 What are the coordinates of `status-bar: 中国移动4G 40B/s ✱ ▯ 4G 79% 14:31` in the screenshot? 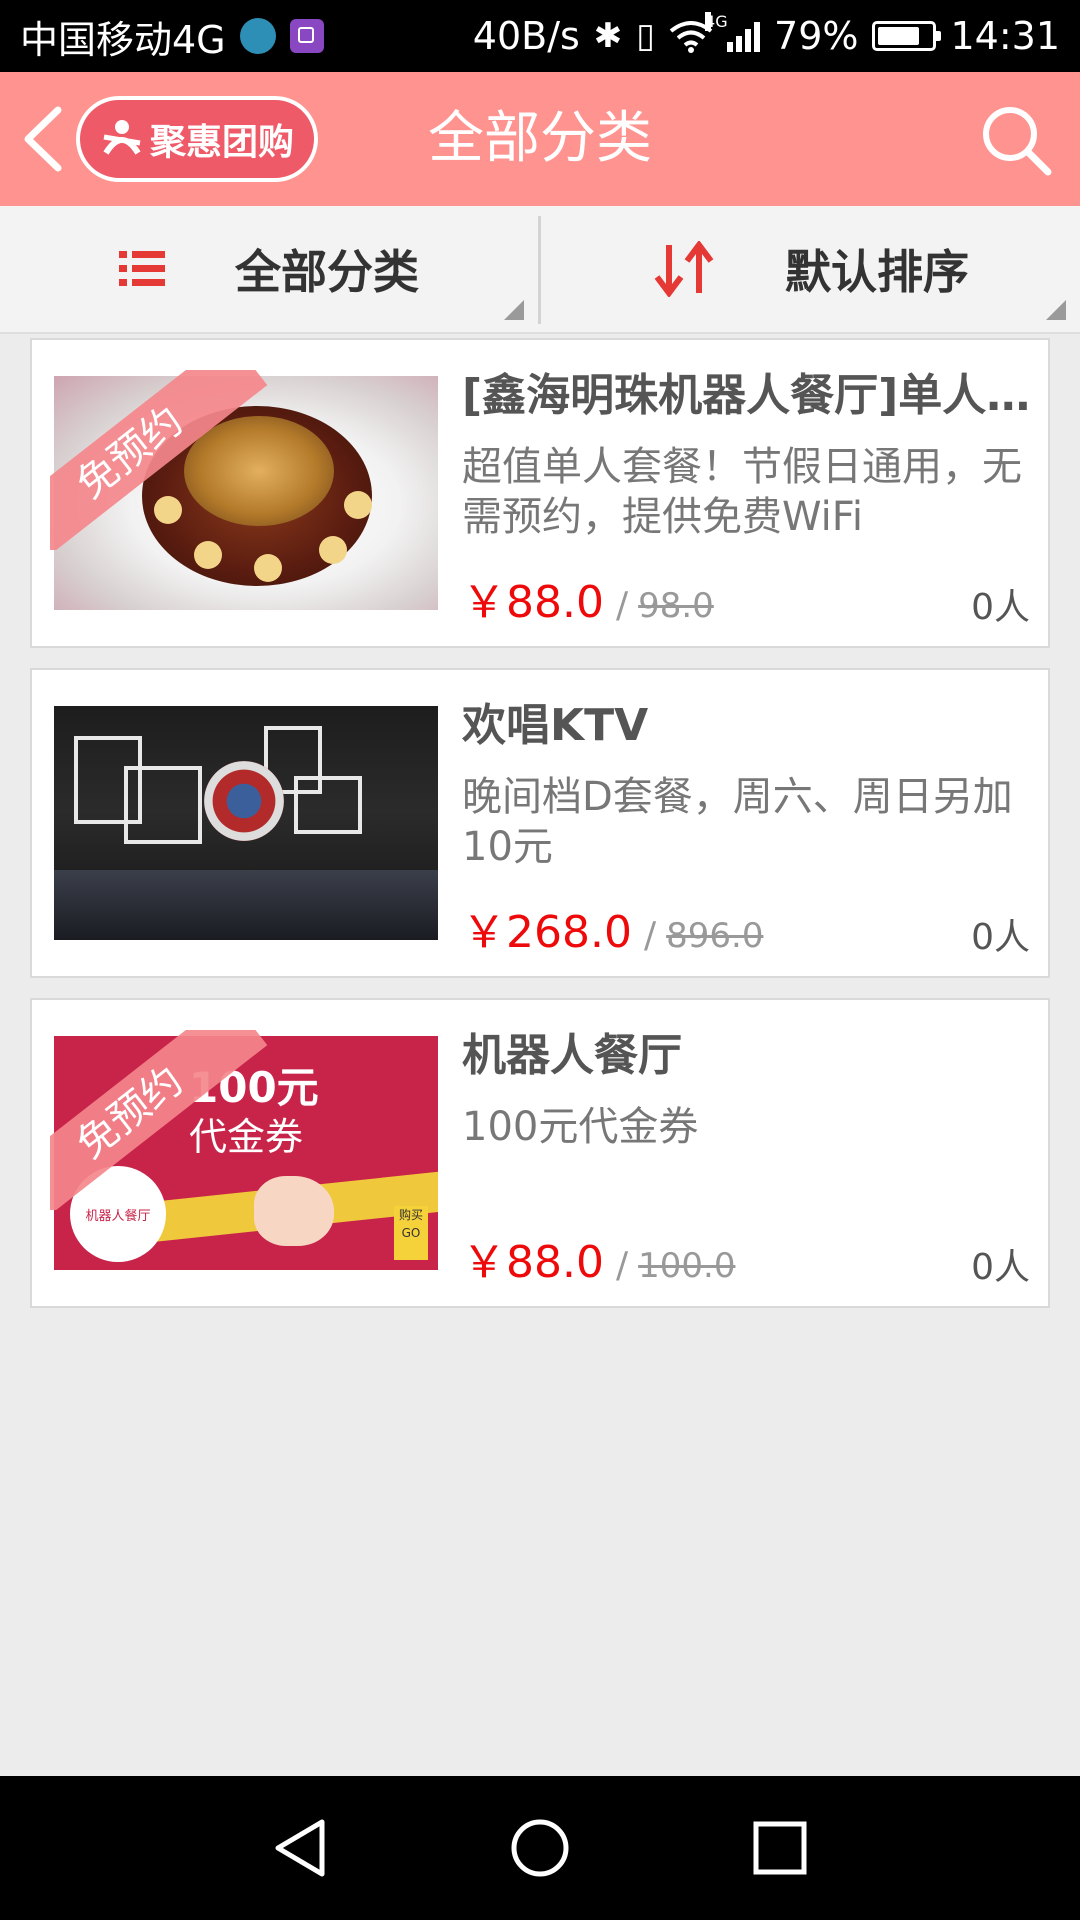 It's located at (540, 36).